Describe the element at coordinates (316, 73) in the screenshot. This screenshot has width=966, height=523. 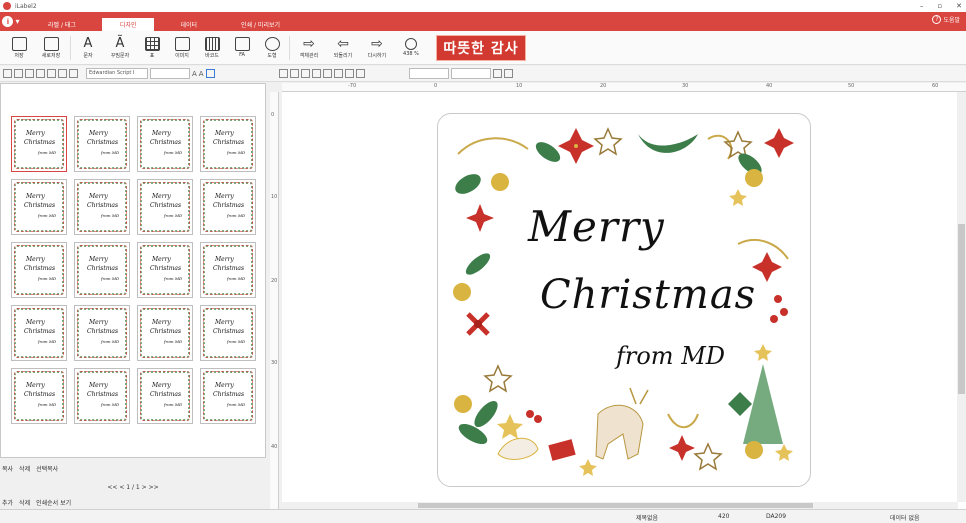
I see `text-strike-icon` at that location.